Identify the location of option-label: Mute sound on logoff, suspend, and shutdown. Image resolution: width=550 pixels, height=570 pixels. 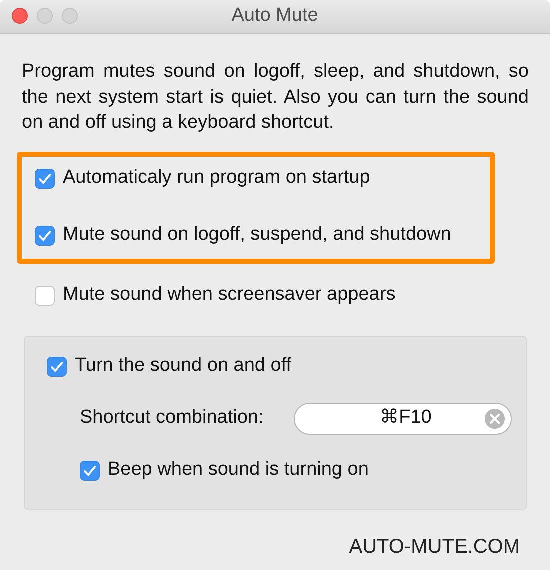
(257, 235).